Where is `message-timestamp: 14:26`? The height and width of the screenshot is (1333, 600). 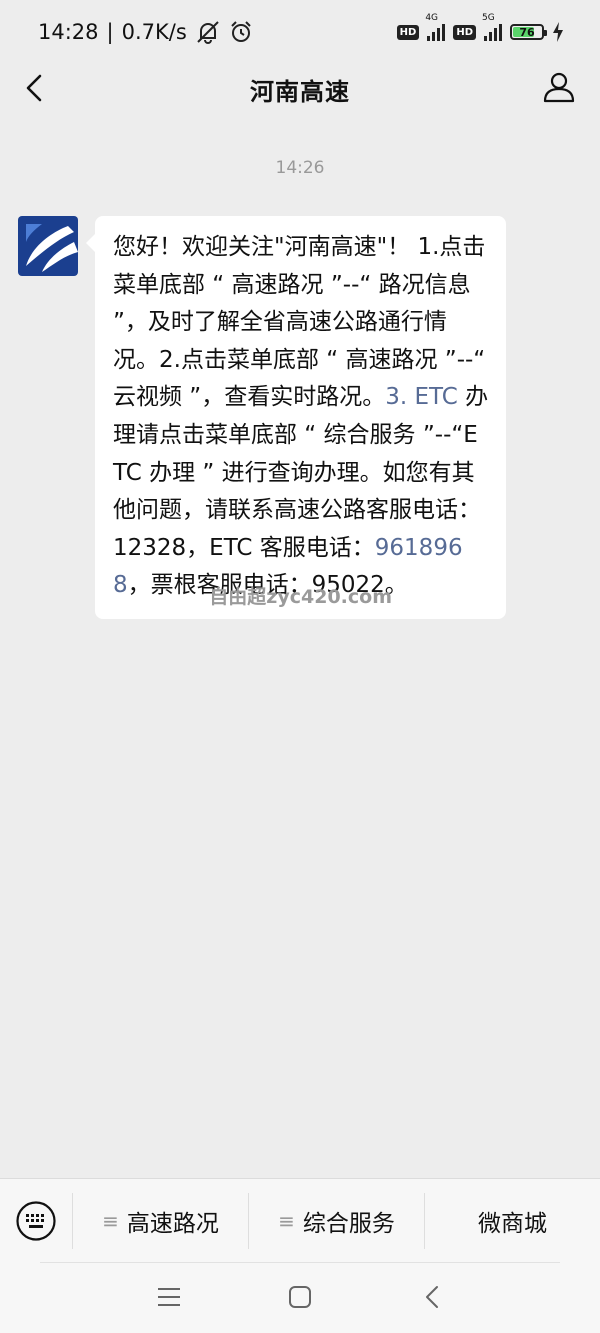 message-timestamp: 14:26 is located at coordinates (300, 168).